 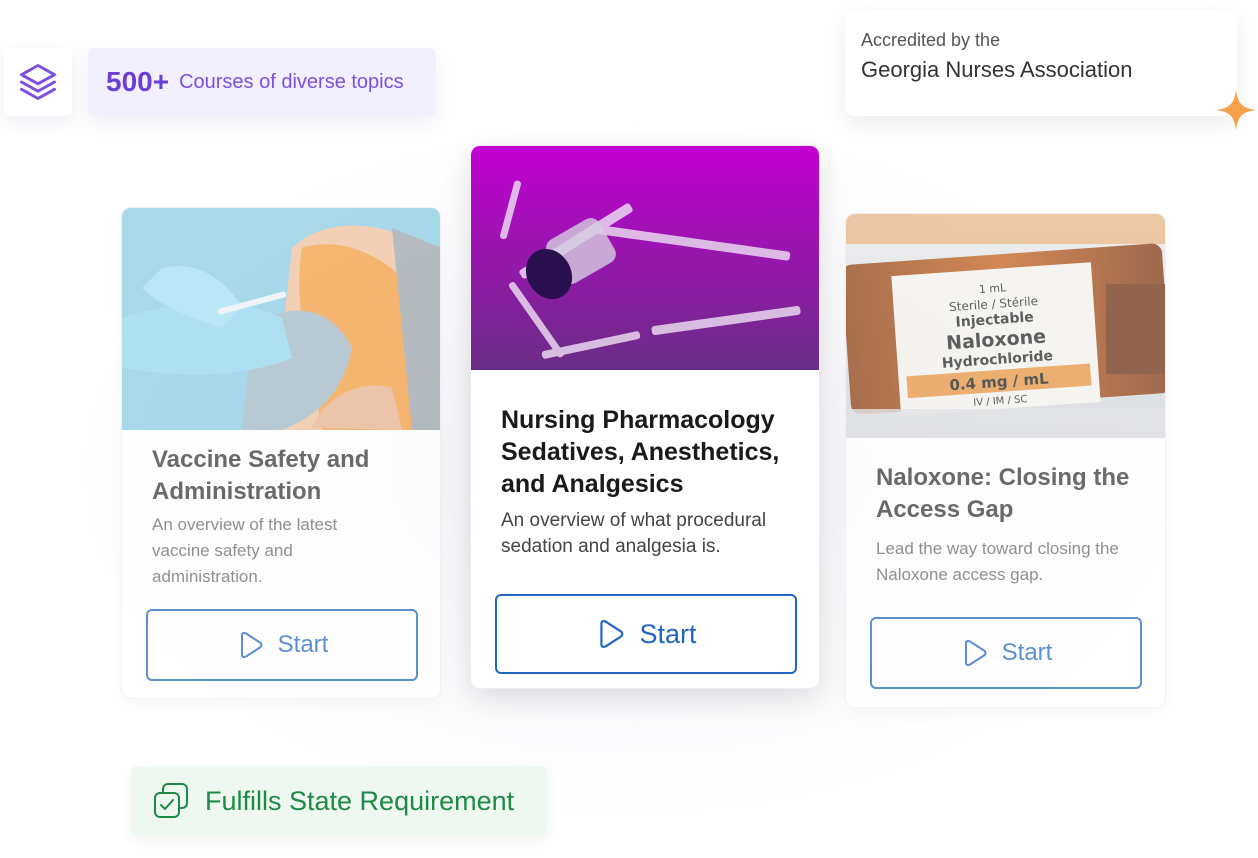 What do you see at coordinates (281, 319) in the screenshot?
I see `vaccine-injection-image` at bounding box center [281, 319].